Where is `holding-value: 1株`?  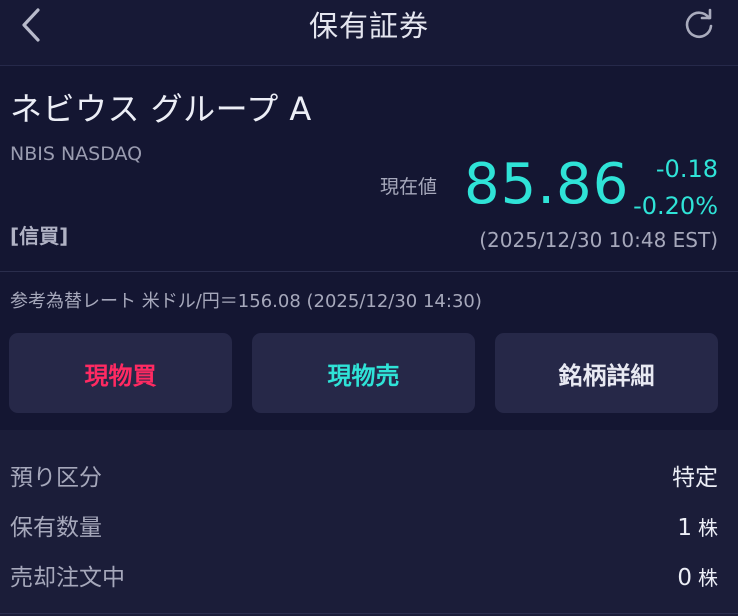 holding-value: 1株 is located at coordinates (697, 528).